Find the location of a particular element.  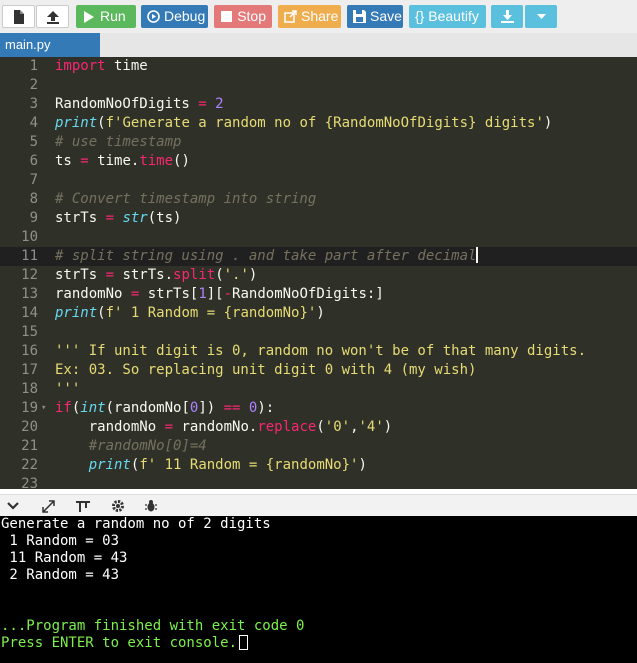

code-line: 1 import time is located at coordinates (318, 66).